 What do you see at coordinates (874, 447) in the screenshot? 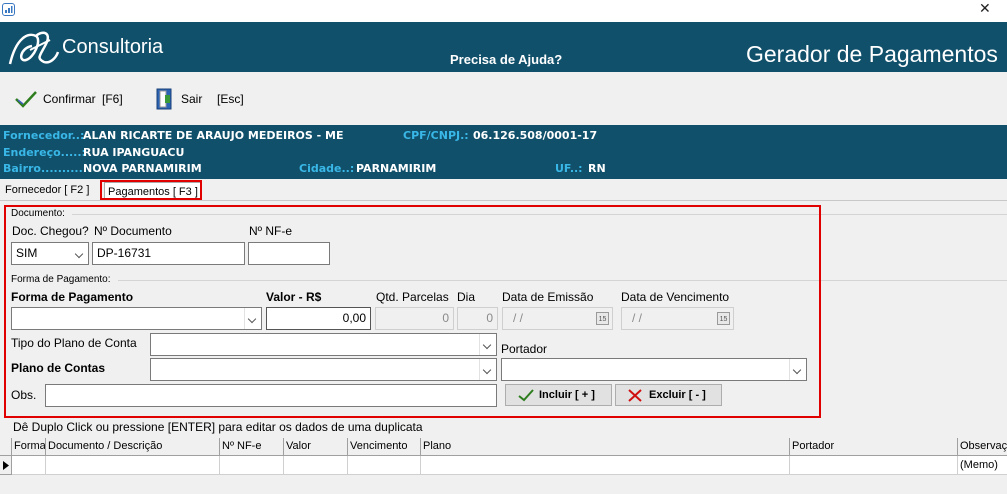
I see `column-header-portador: Portador` at bounding box center [874, 447].